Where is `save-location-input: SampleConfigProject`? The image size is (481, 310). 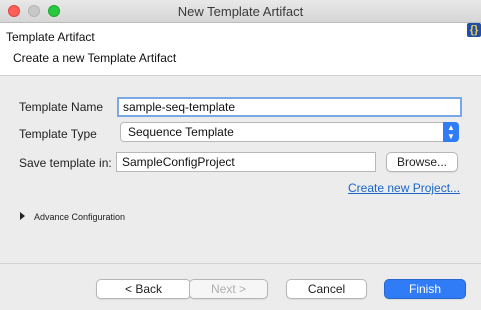 save-location-input: SampleConfigProject is located at coordinates (246, 162).